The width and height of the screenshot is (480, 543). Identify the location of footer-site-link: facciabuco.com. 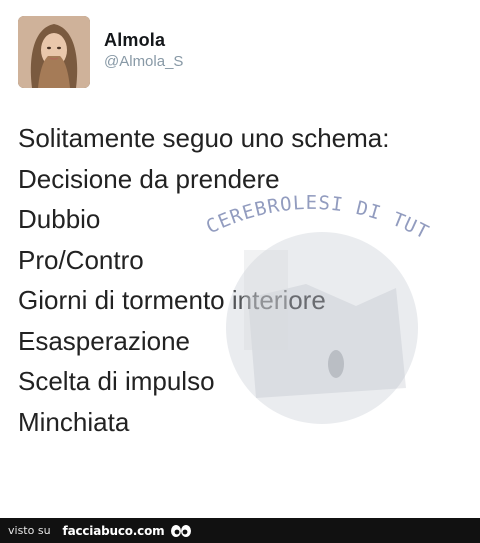
(114, 531).